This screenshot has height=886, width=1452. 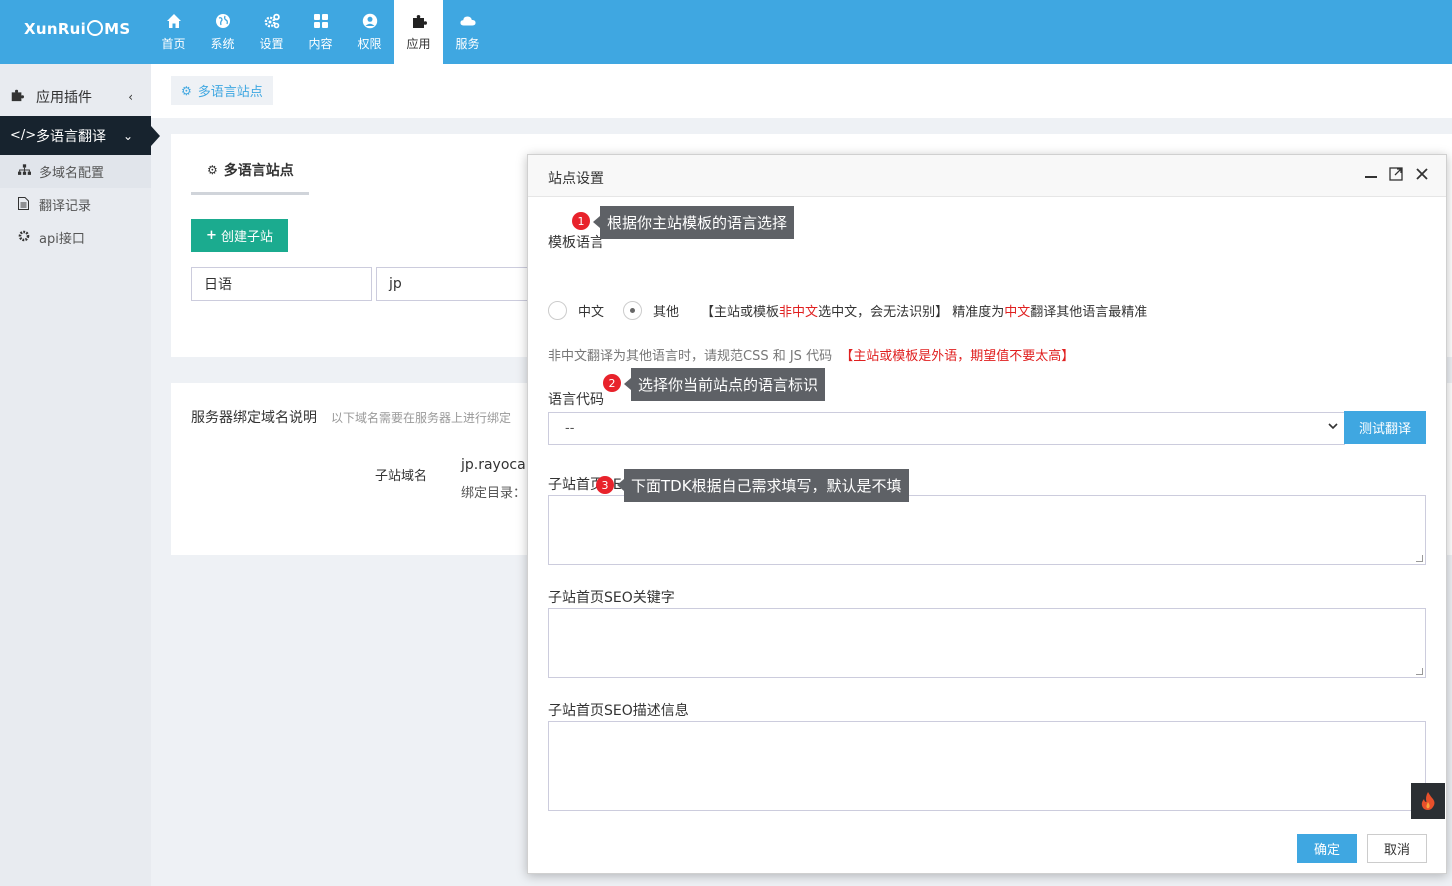 What do you see at coordinates (65, 206) in the screenshot?
I see `sidebar-item-label: 翻译记录` at bounding box center [65, 206].